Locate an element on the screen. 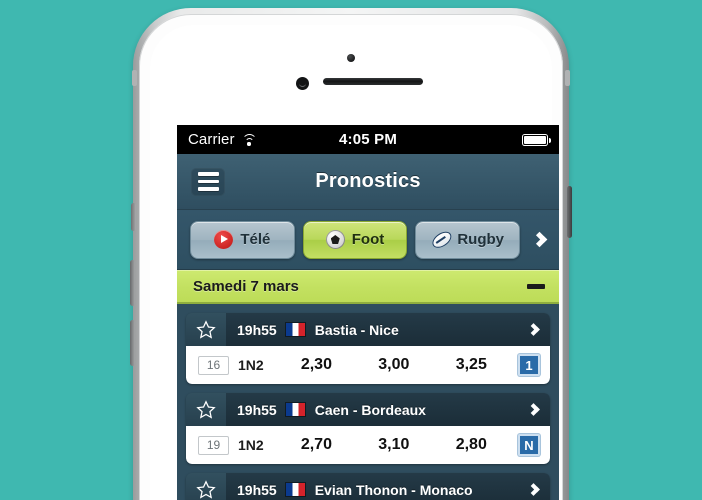 The width and height of the screenshot is (702, 500). proximity-sensor-icon is located at coordinates (302, 83).